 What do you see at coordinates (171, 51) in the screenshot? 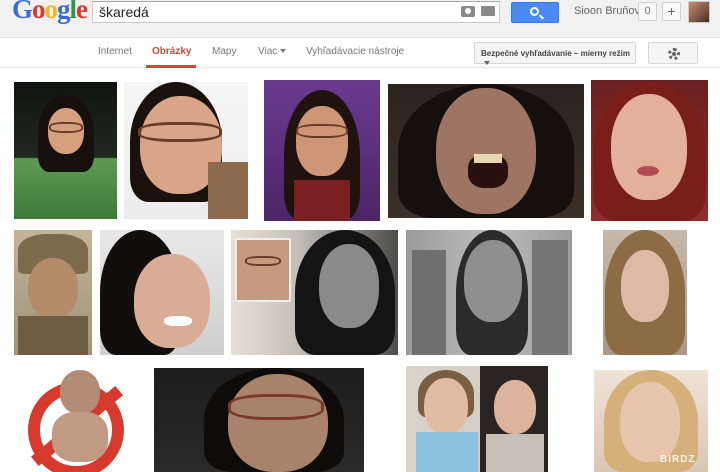
I see `tab-images: Obrázky` at bounding box center [171, 51].